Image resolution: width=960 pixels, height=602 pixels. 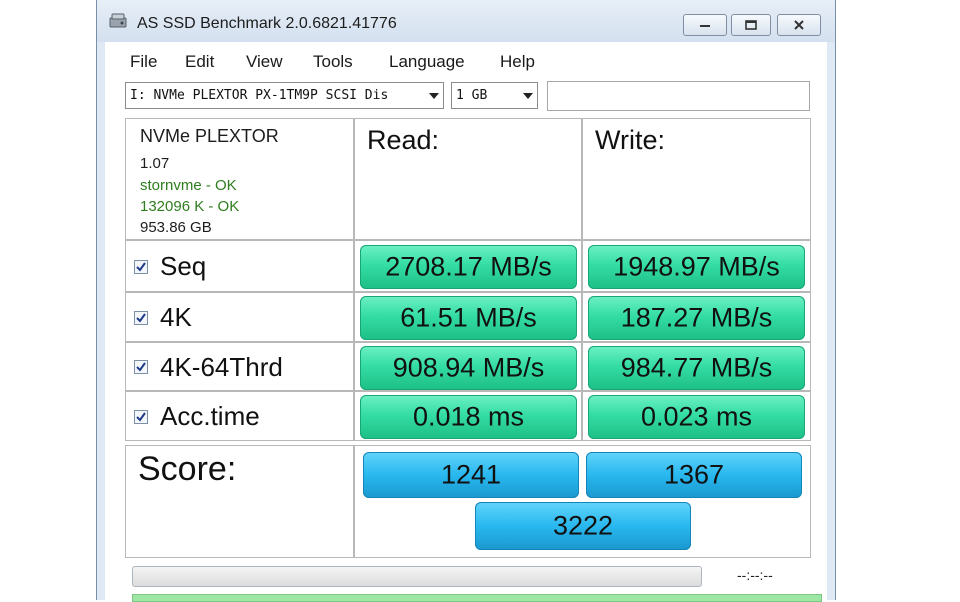 I want to click on size-select: 1 GB, so click(x=494, y=95).